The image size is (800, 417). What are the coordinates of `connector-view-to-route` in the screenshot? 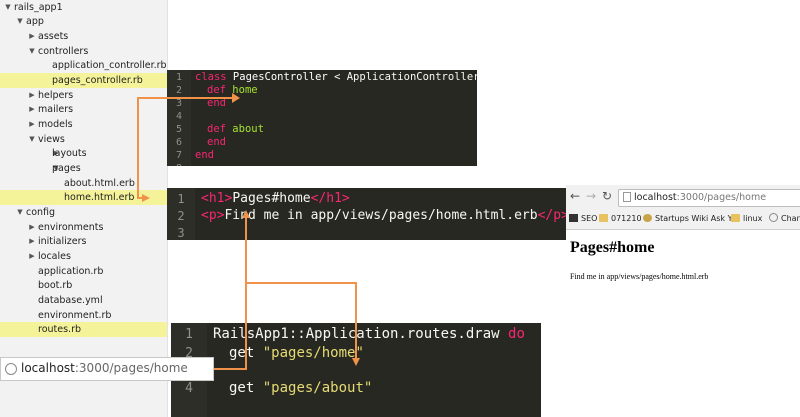 It's located at (301, 321).